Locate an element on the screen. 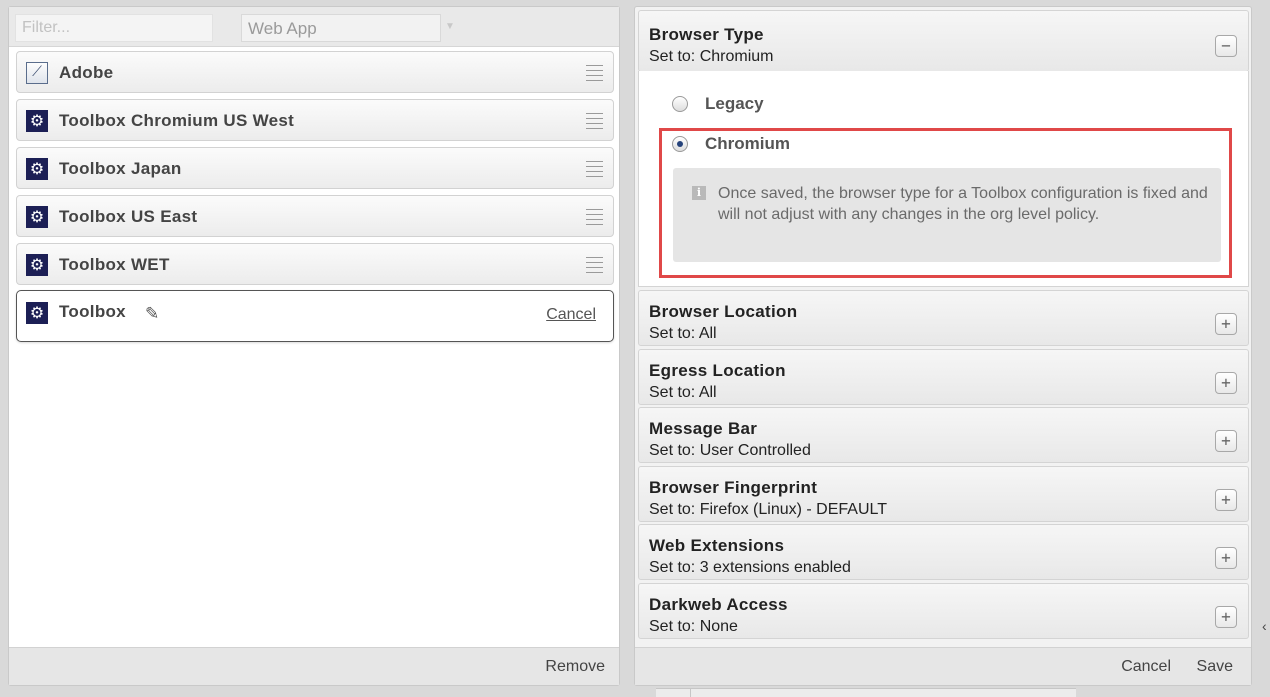 This screenshot has height=697, width=1270. background-strip is located at coordinates (866, 692).